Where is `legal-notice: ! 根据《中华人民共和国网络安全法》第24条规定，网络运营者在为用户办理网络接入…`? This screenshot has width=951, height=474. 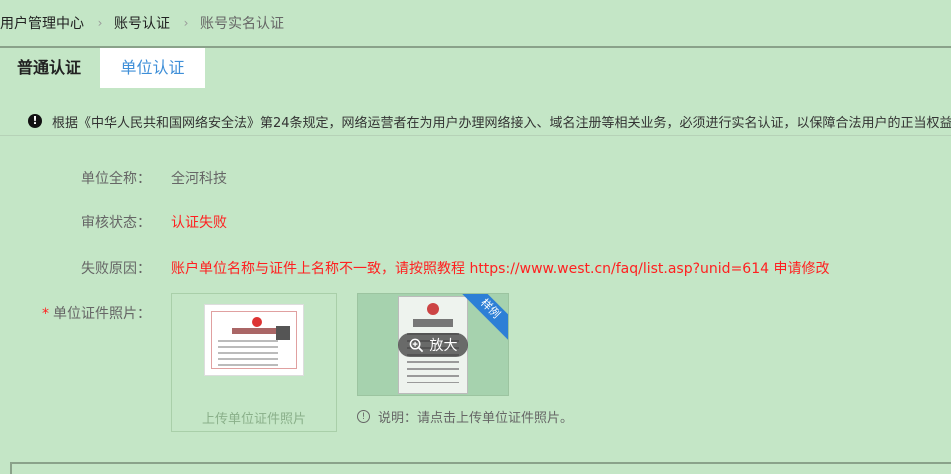
legal-notice: ! 根据《中华人民共和国网络安全法》第24条规定，网络运营者在为用户办理网络接入… is located at coordinates (489, 121).